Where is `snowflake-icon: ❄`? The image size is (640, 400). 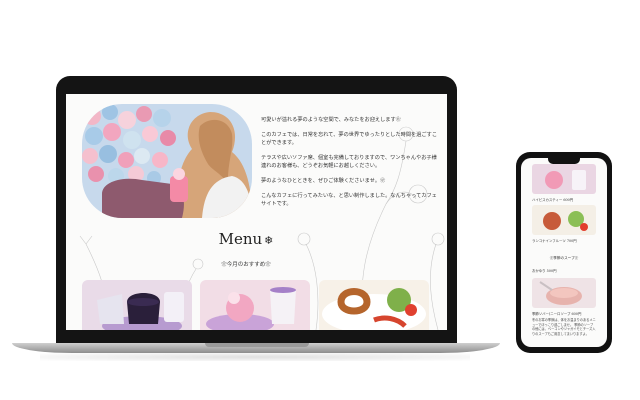 snowflake-icon: ❄ is located at coordinates (269, 240).